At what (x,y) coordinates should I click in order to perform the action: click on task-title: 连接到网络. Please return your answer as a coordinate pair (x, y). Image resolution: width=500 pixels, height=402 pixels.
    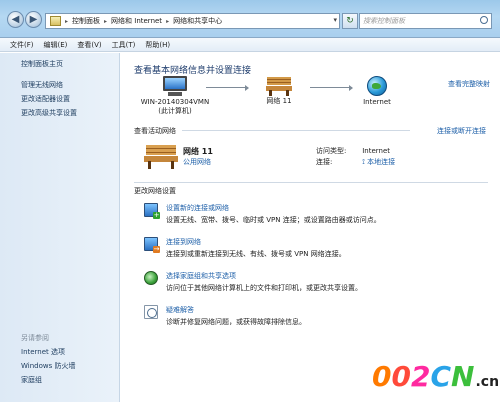
    Looking at the image, I should click on (183, 242).